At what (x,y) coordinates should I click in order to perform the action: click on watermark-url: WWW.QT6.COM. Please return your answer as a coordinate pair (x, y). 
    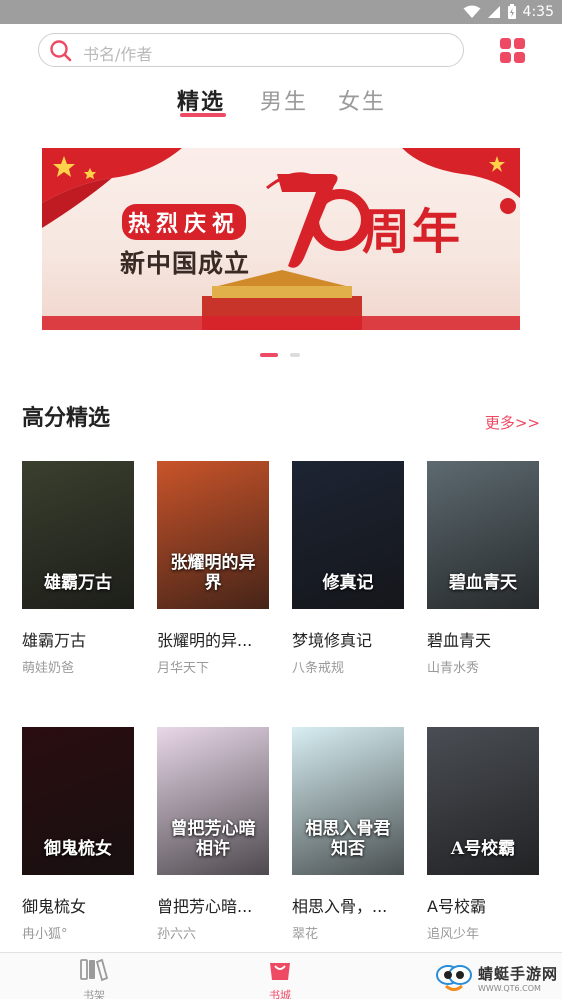
    Looking at the image, I should click on (509, 988).